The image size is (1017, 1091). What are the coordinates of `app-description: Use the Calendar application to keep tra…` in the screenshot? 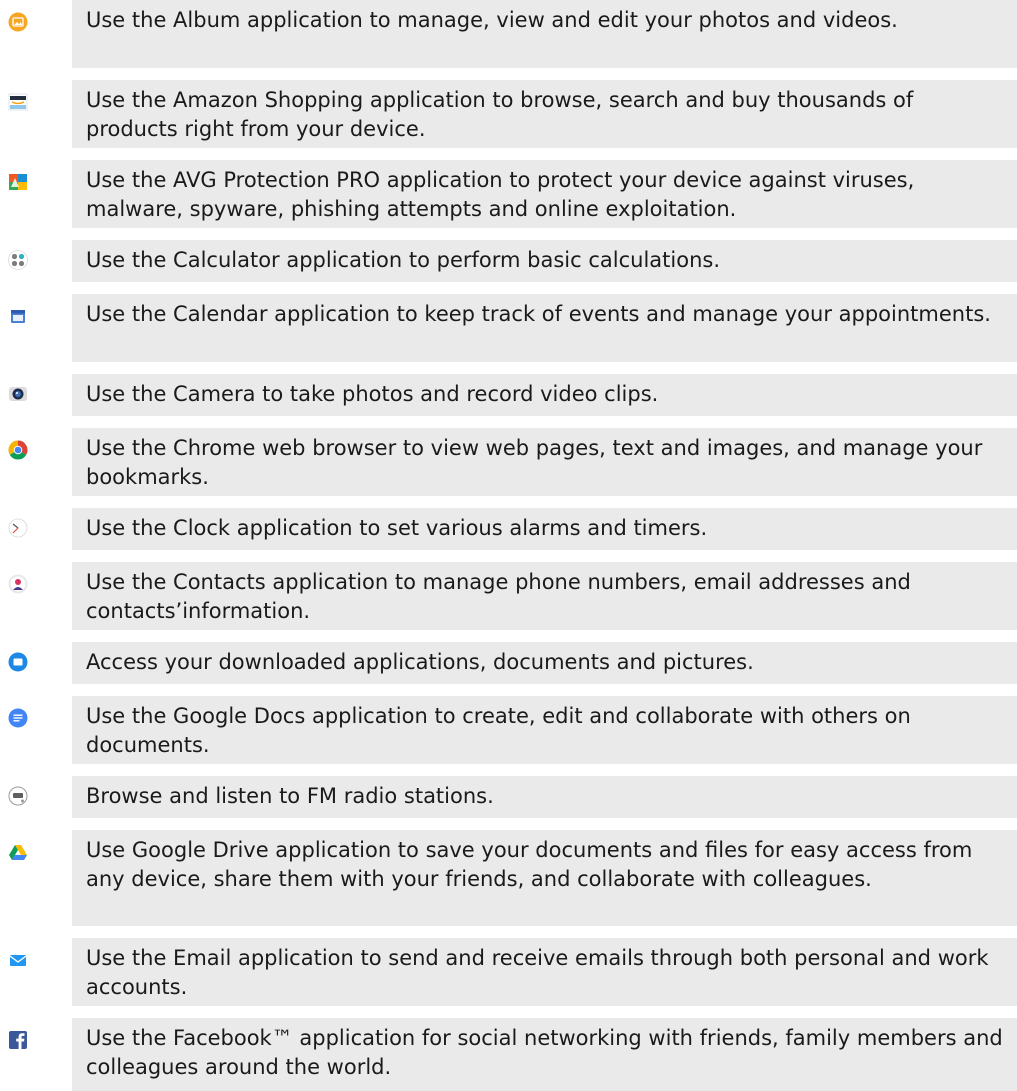 It's located at (544, 328).